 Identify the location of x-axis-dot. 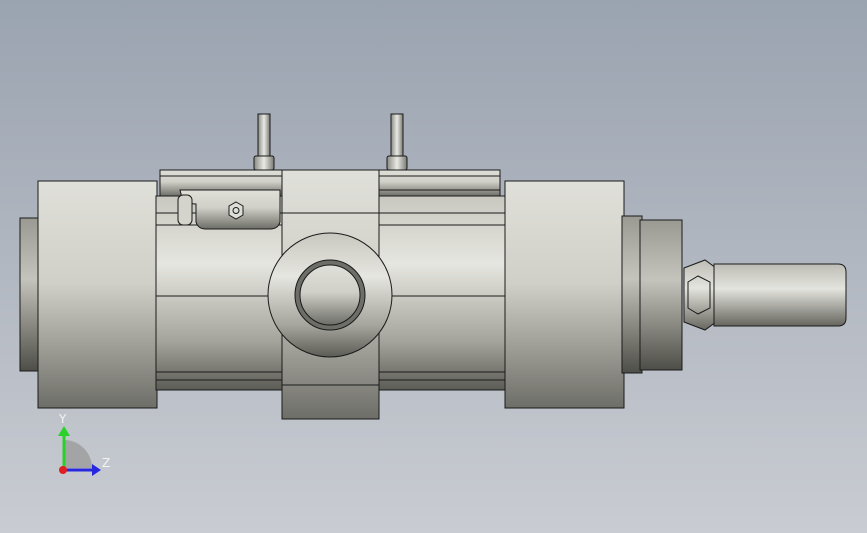
(63, 470).